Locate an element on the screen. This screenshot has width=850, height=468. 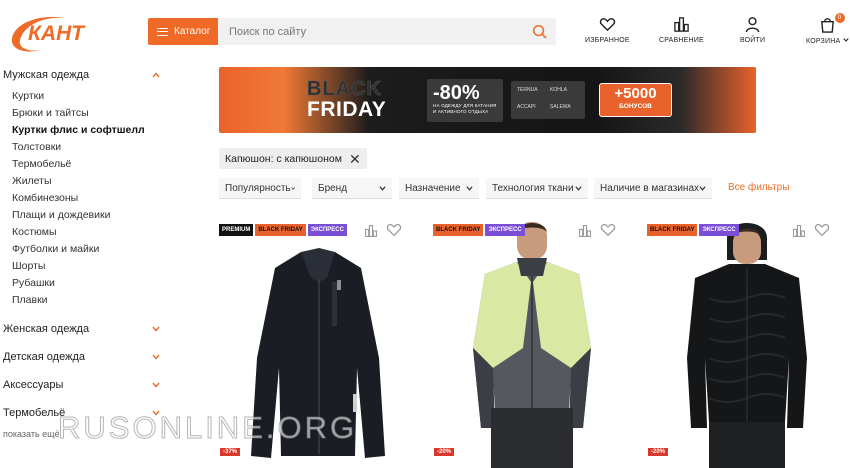
search-icon is located at coordinates (539, 31).